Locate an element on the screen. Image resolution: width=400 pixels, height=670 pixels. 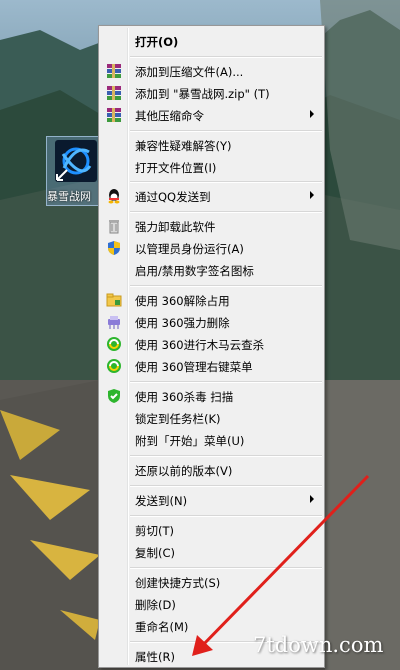
menu-item-label: 以管理员身份运行(A) is located at coordinates (189, 249).